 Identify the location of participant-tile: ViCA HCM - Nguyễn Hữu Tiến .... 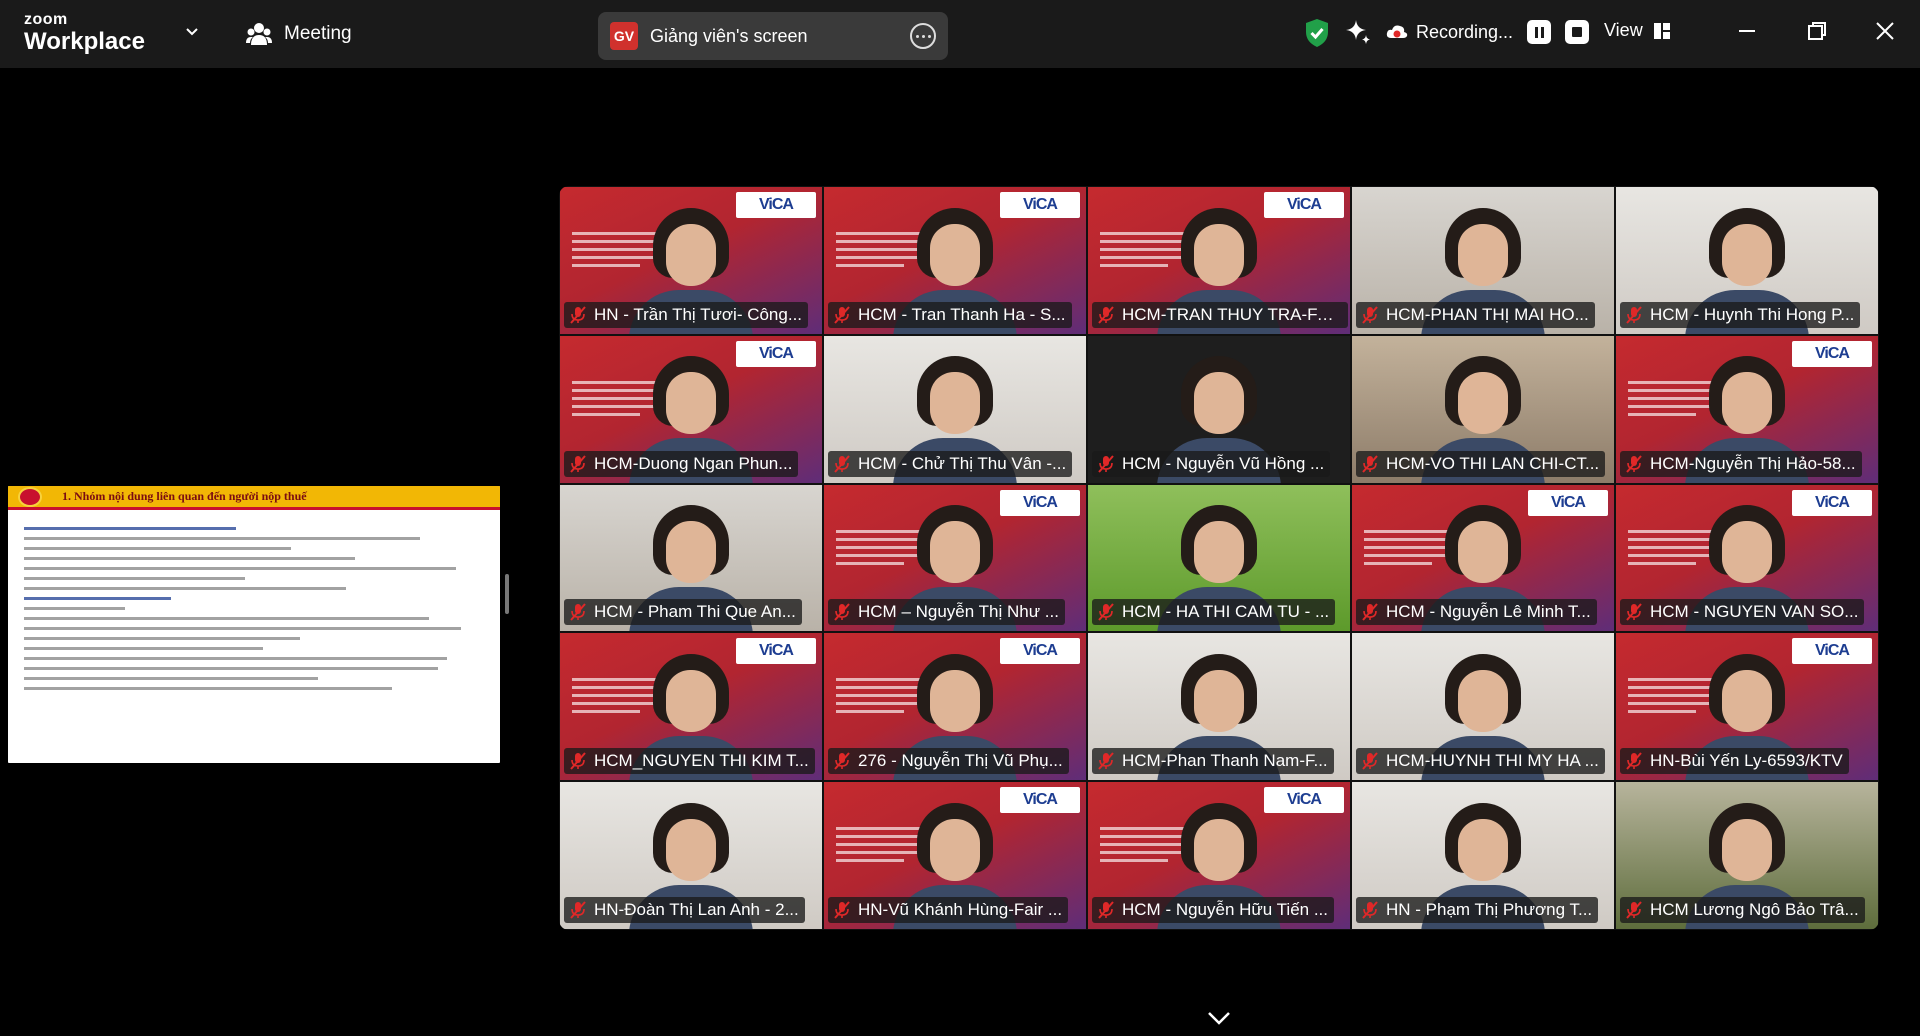
(1219, 855).